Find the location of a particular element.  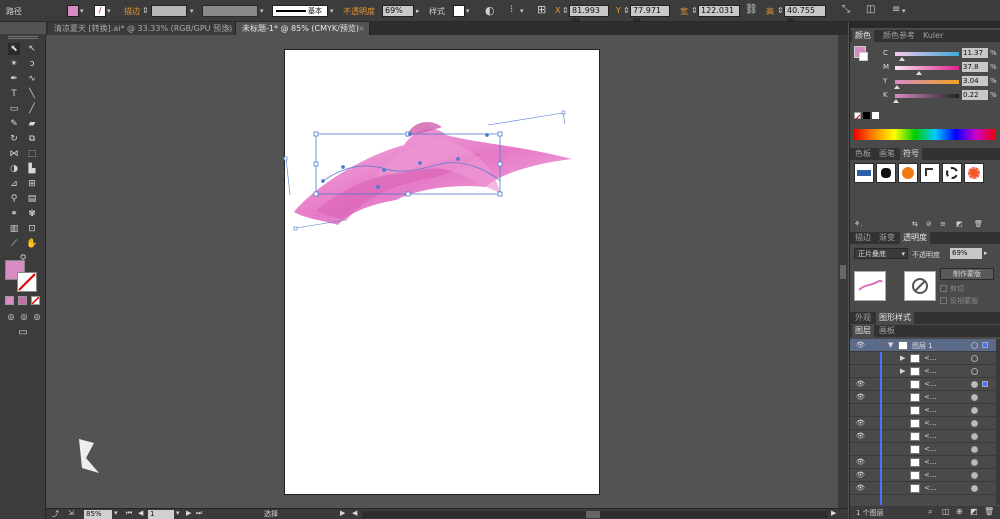

toolbar-grip is located at coordinates (23, 37).